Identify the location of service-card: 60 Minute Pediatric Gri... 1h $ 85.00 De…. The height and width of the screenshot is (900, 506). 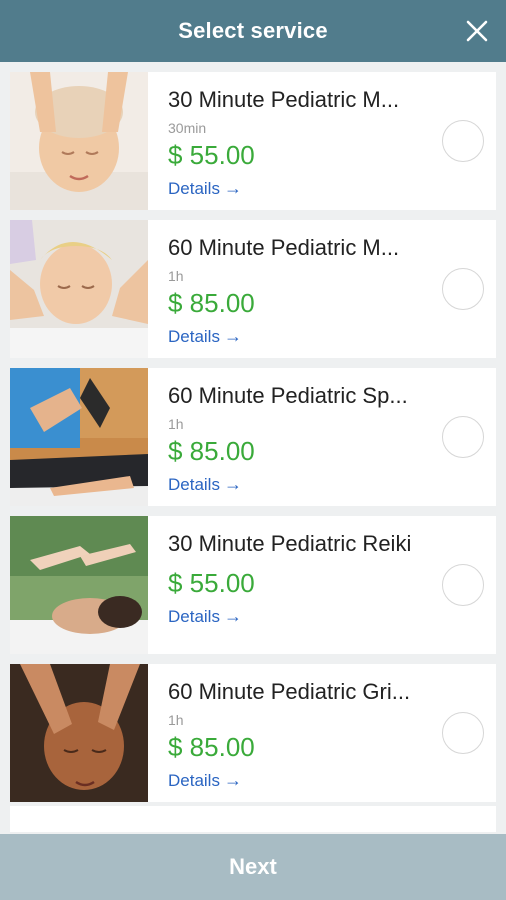
(253, 733).